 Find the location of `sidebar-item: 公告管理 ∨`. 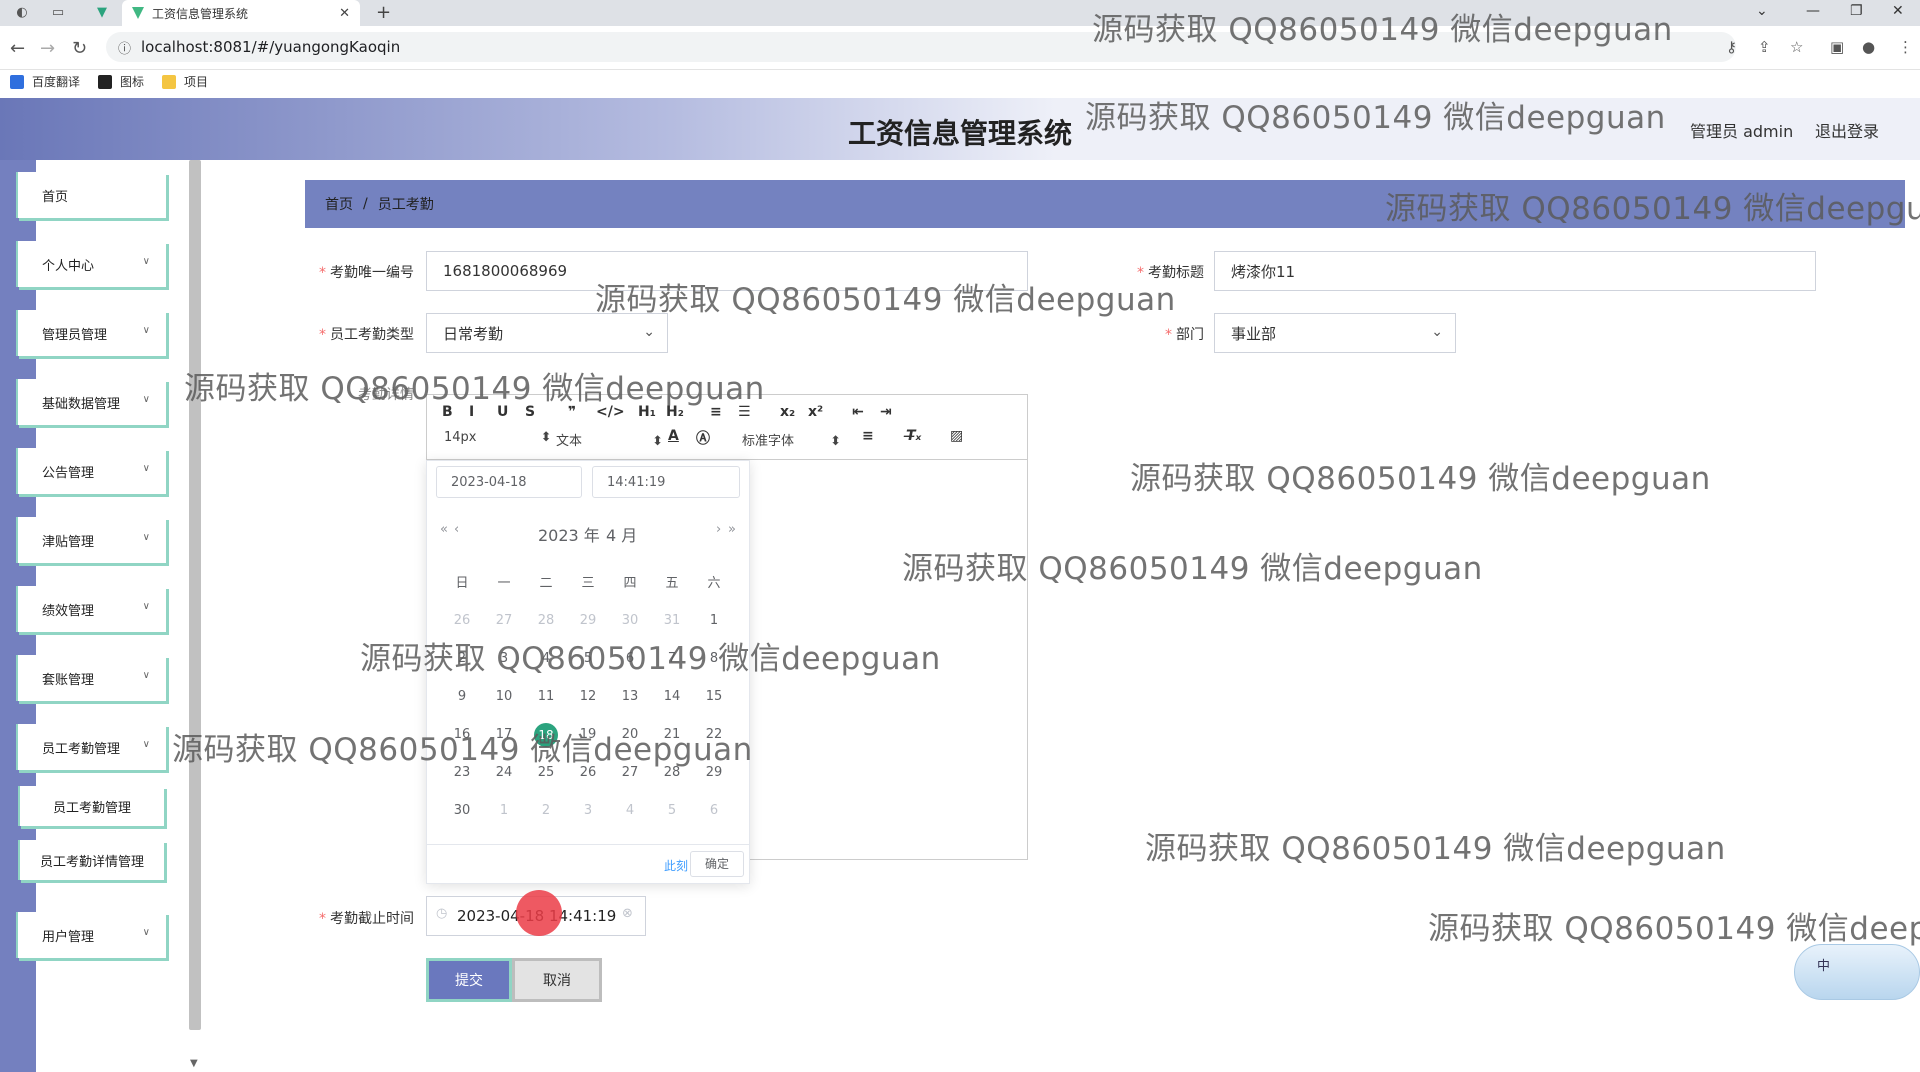

sidebar-item: 公告管理 ∨ is located at coordinates (91, 471).